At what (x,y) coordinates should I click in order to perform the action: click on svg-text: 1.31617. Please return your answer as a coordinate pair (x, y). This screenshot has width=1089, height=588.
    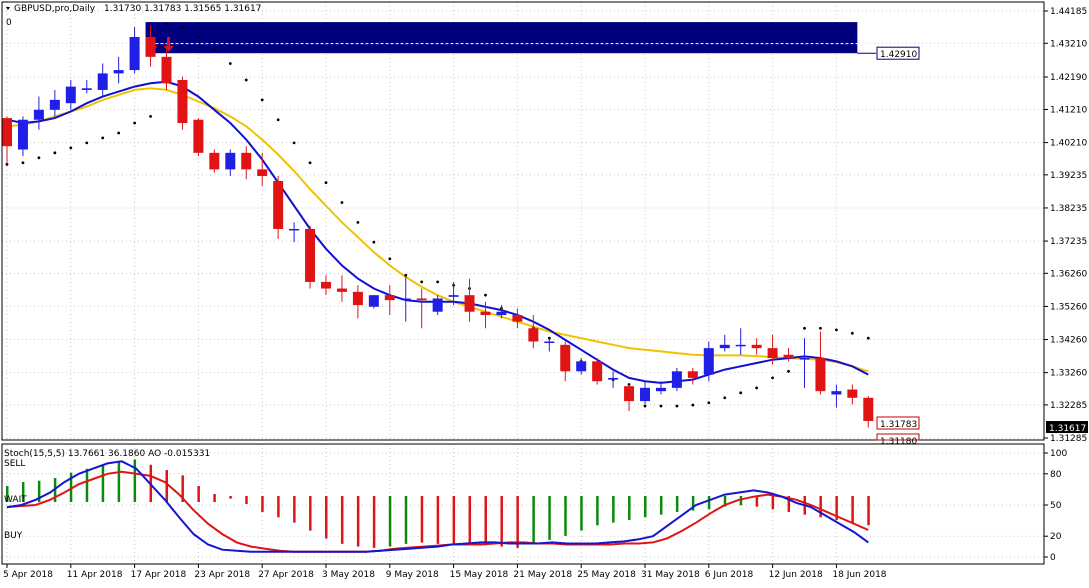
    Looking at the image, I should click on (1067, 429).